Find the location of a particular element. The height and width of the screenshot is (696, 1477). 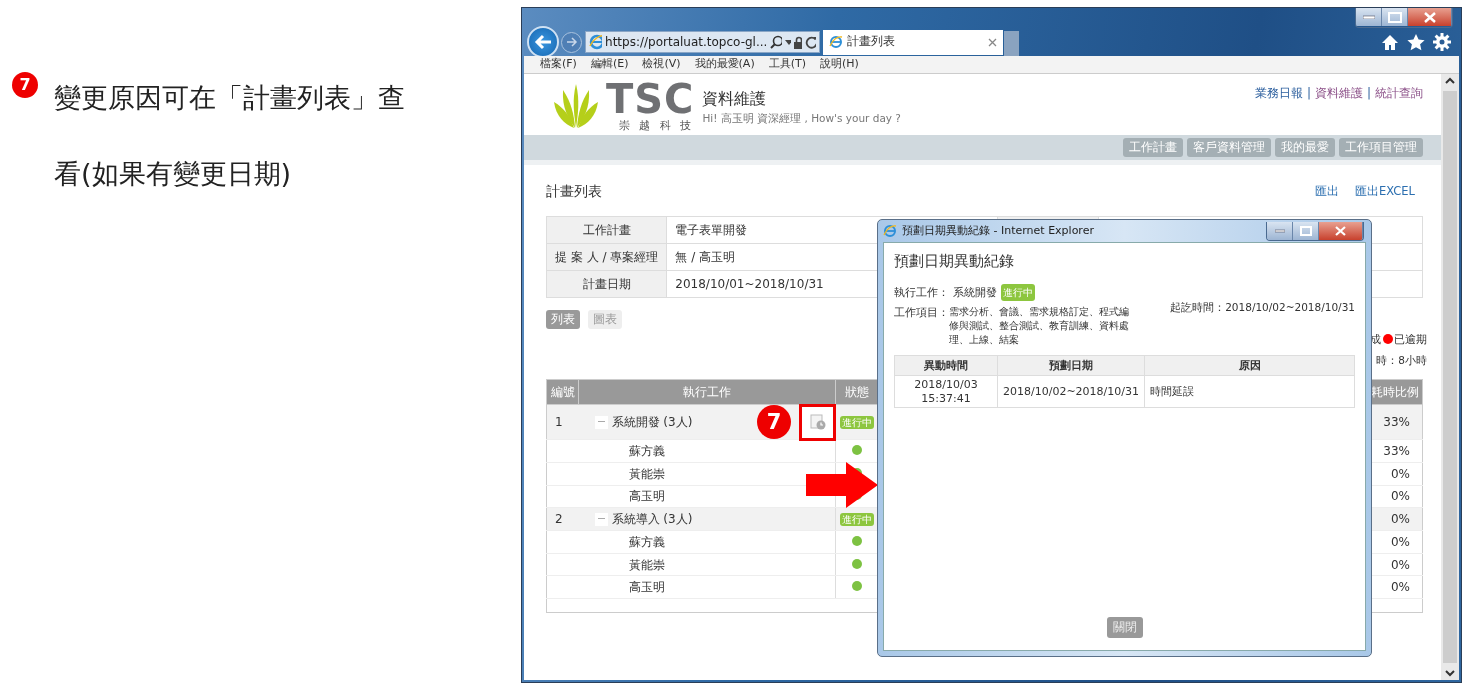

logo-subtitle: 崇 越 科 技 is located at coordinates (656, 126).